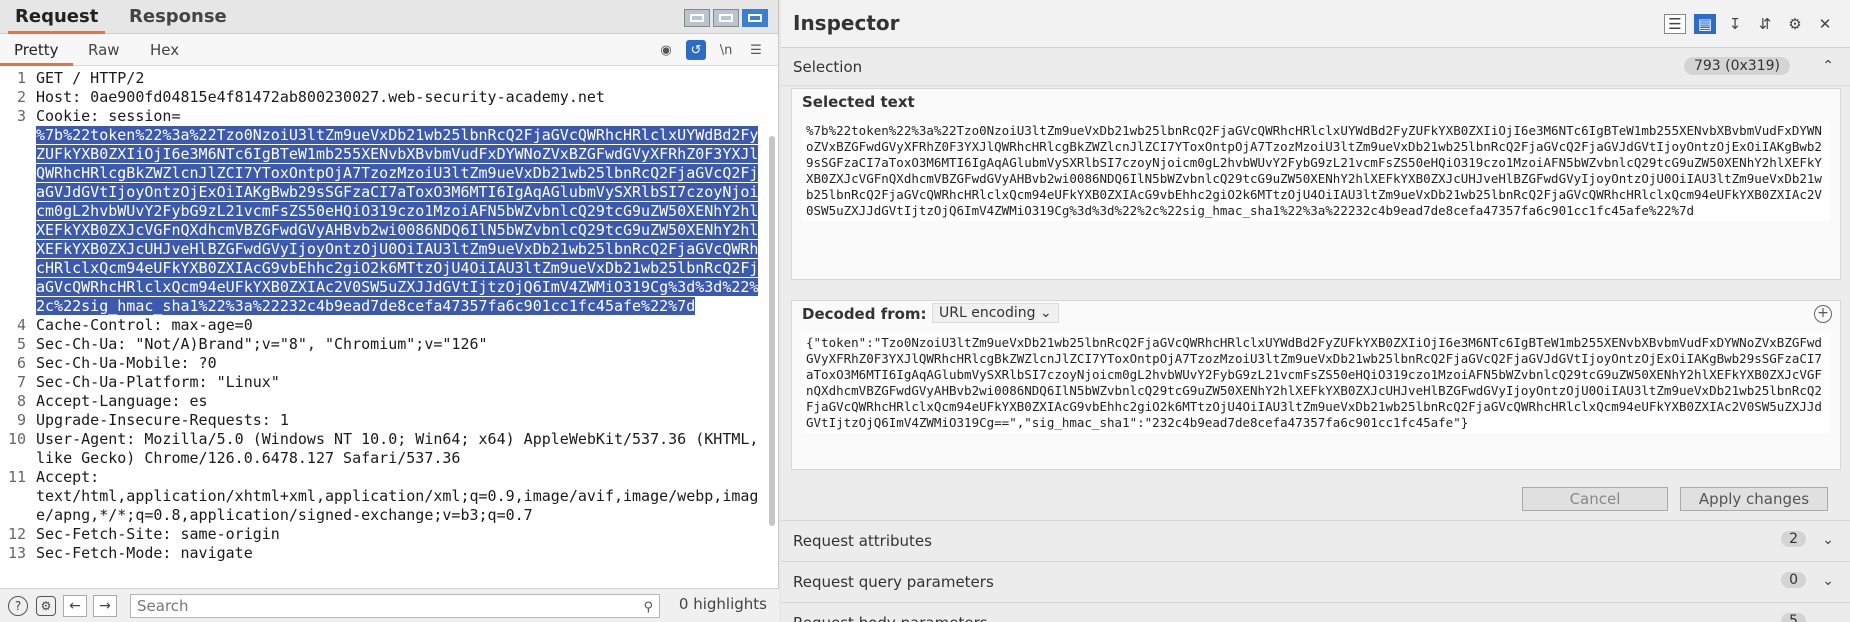 The image size is (1850, 622). Describe the element at coordinates (15, 316) in the screenshot. I see `line-gutter: 1 2 3 4 5 6 7 8 9 10 11 12 13` at that location.